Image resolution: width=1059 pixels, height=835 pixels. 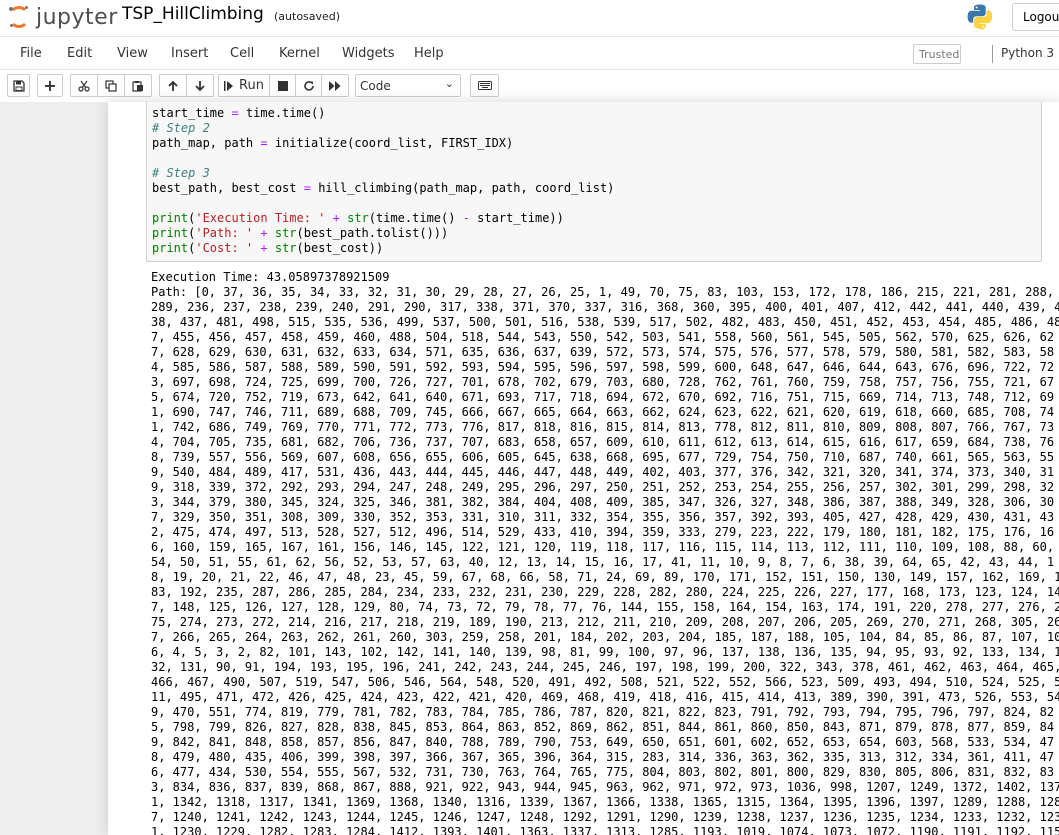 I want to click on keyboard-icon, so click(x=484, y=85).